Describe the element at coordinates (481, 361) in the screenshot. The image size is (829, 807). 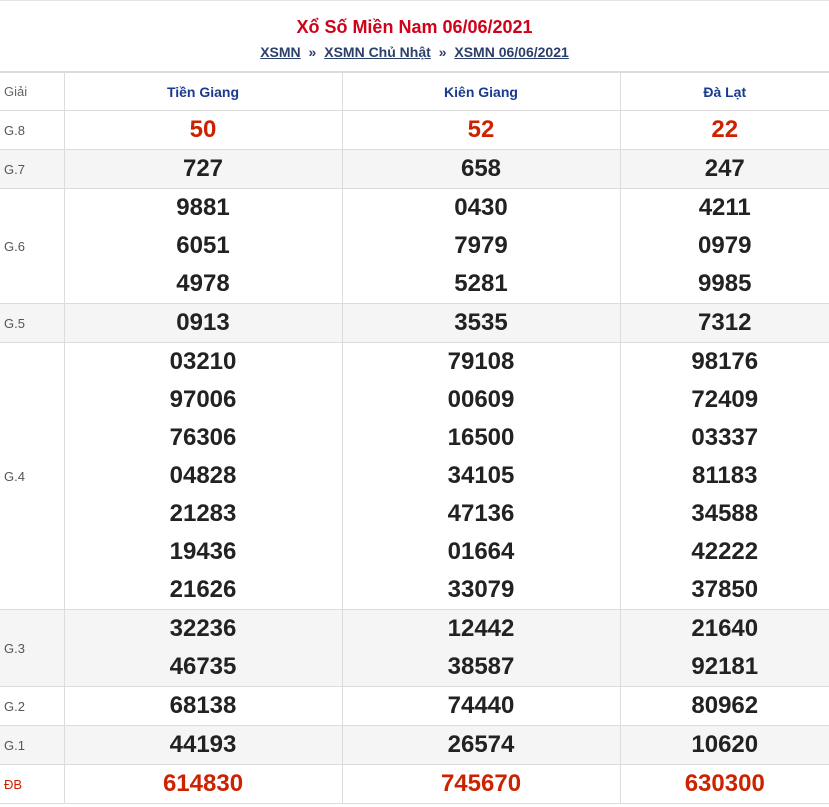
I see `prize-number: 79108` at that location.